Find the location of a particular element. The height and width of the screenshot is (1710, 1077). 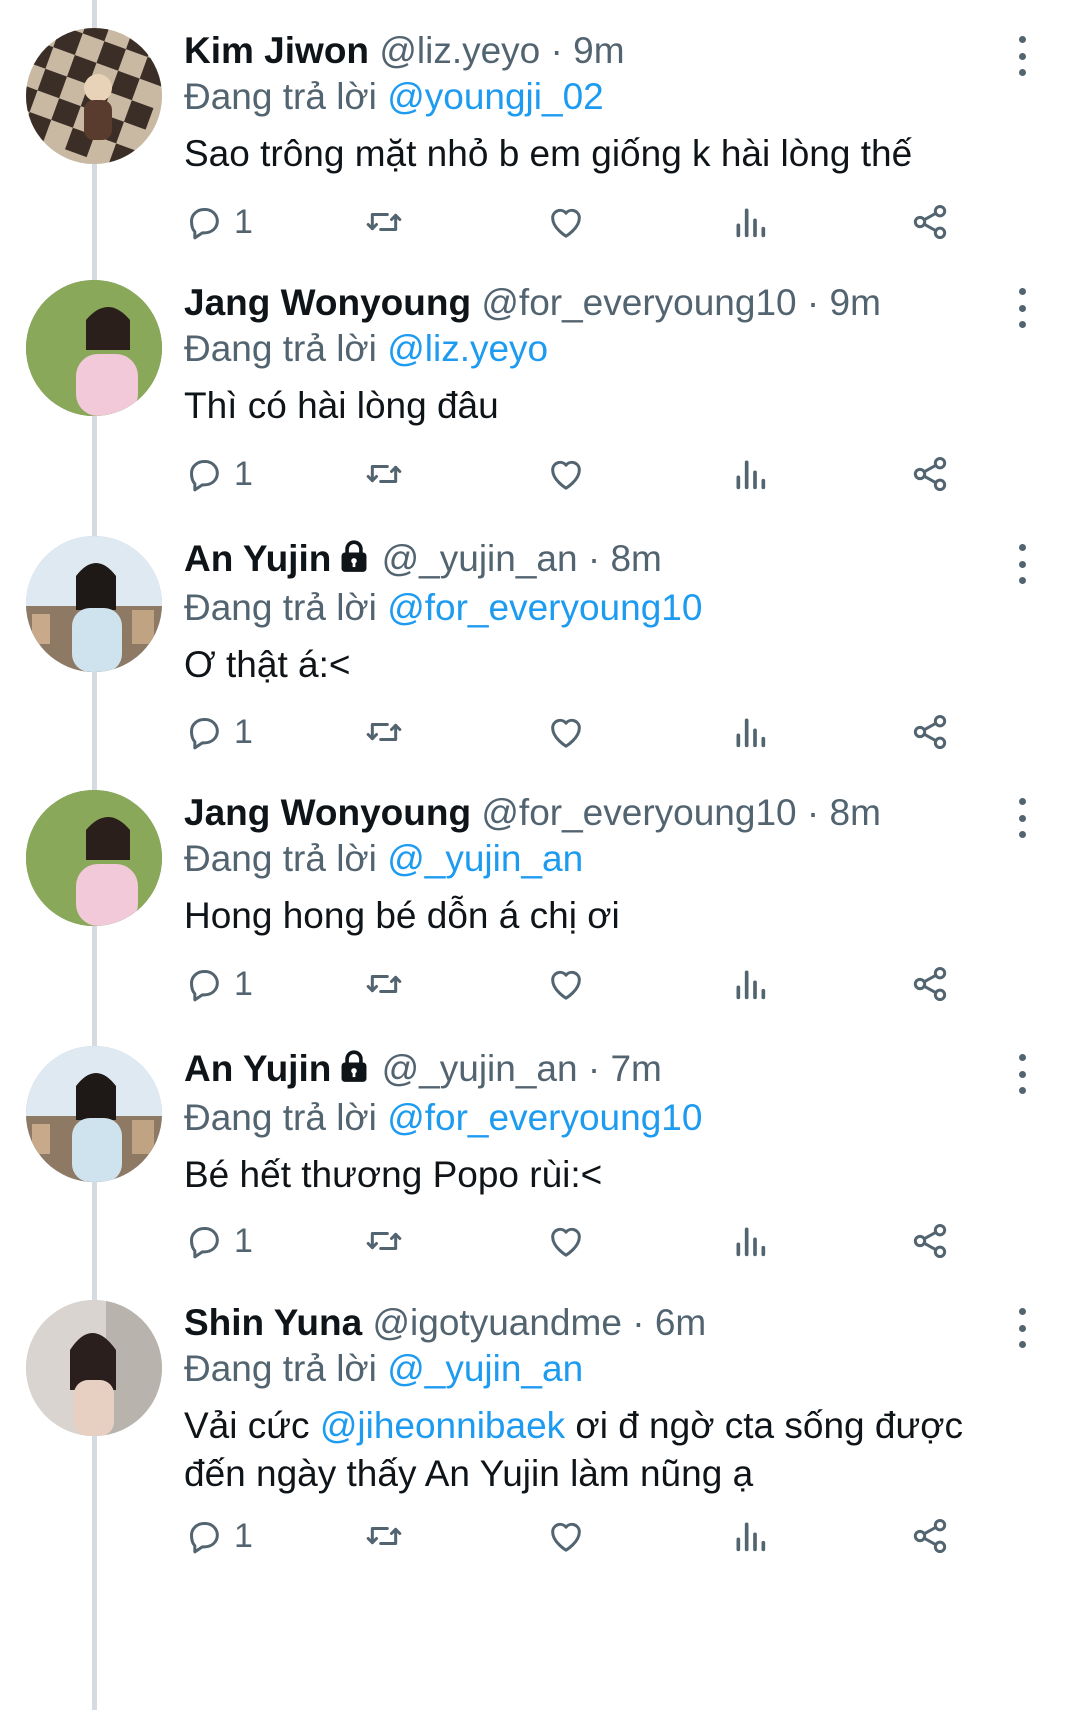

replying-to: Đang trả lời @liz.yeyo is located at coordinates (604, 349).